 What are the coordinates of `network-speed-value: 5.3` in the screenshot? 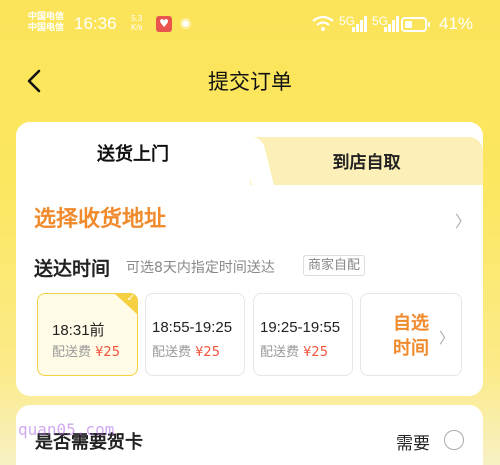 It's located at (137, 18).